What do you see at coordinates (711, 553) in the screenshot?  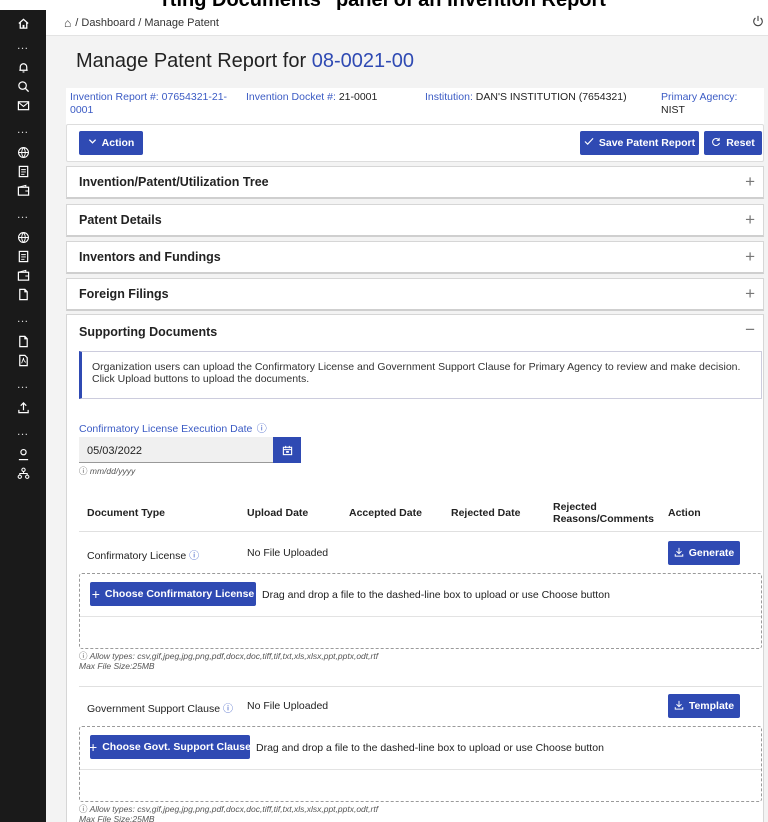 I see `generate-button-label: Generate` at bounding box center [711, 553].